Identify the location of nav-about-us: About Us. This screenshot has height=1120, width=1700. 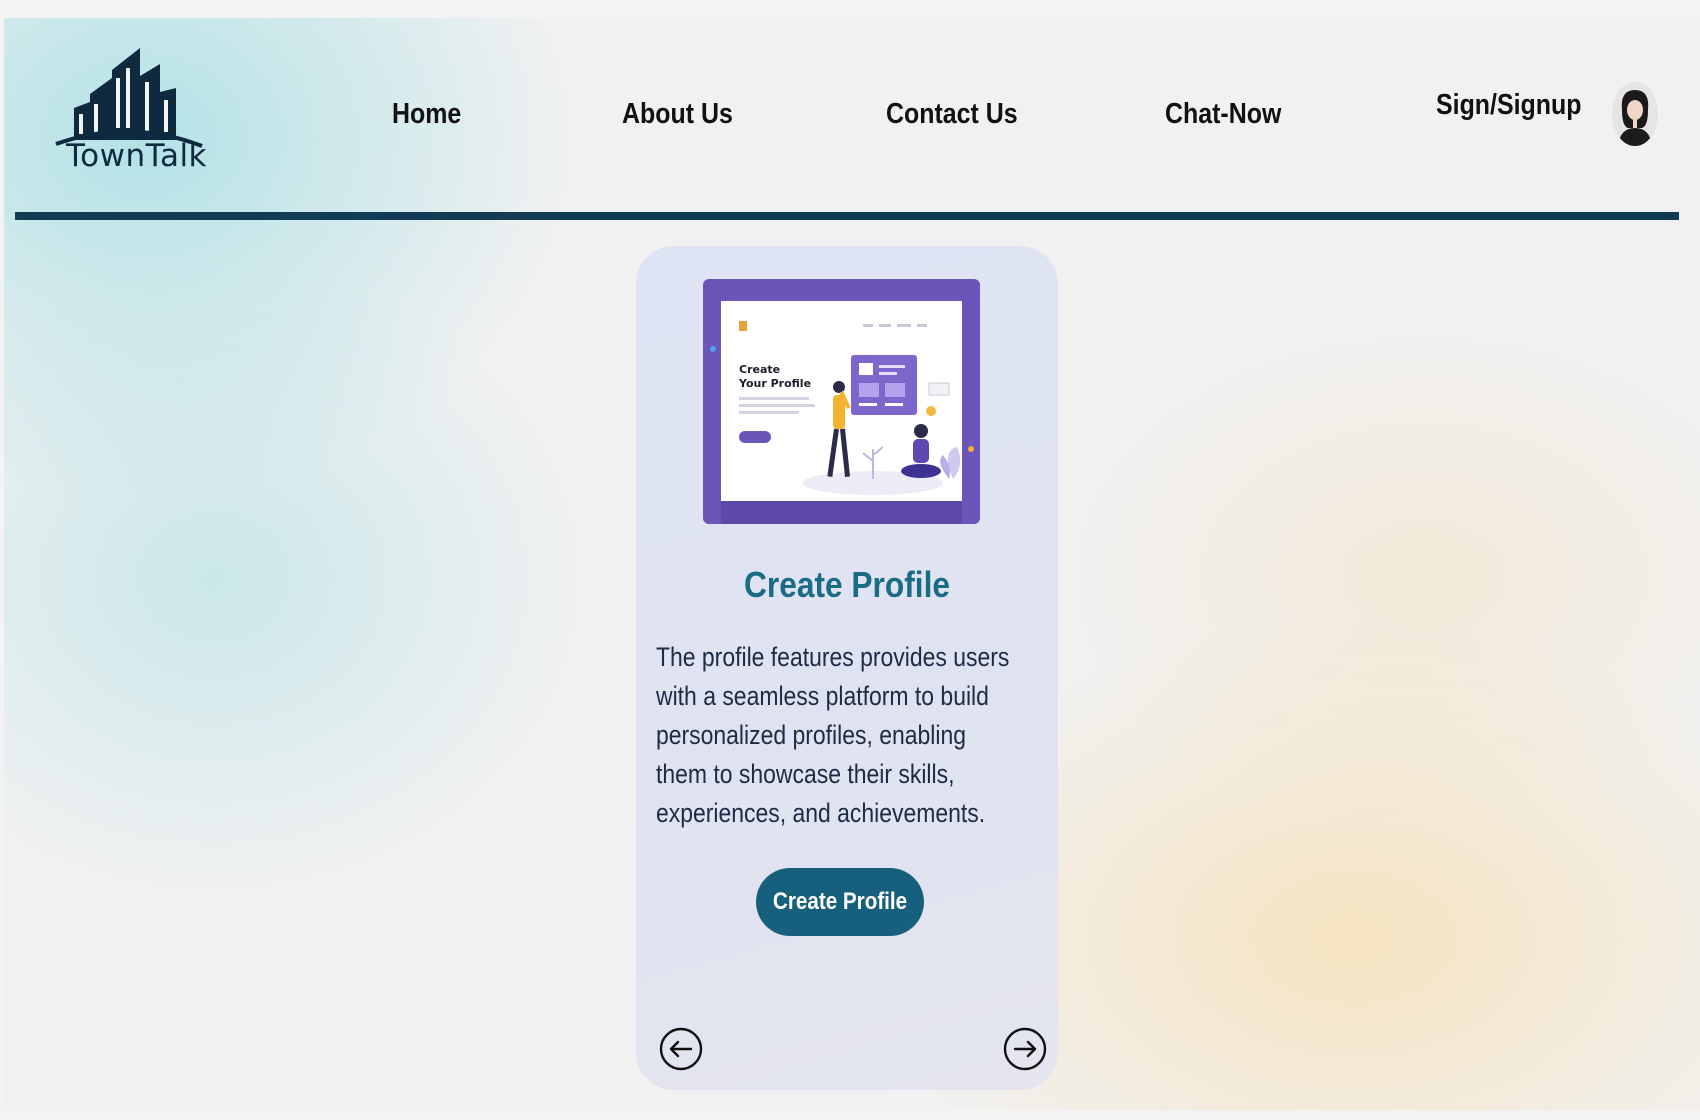
(677, 114).